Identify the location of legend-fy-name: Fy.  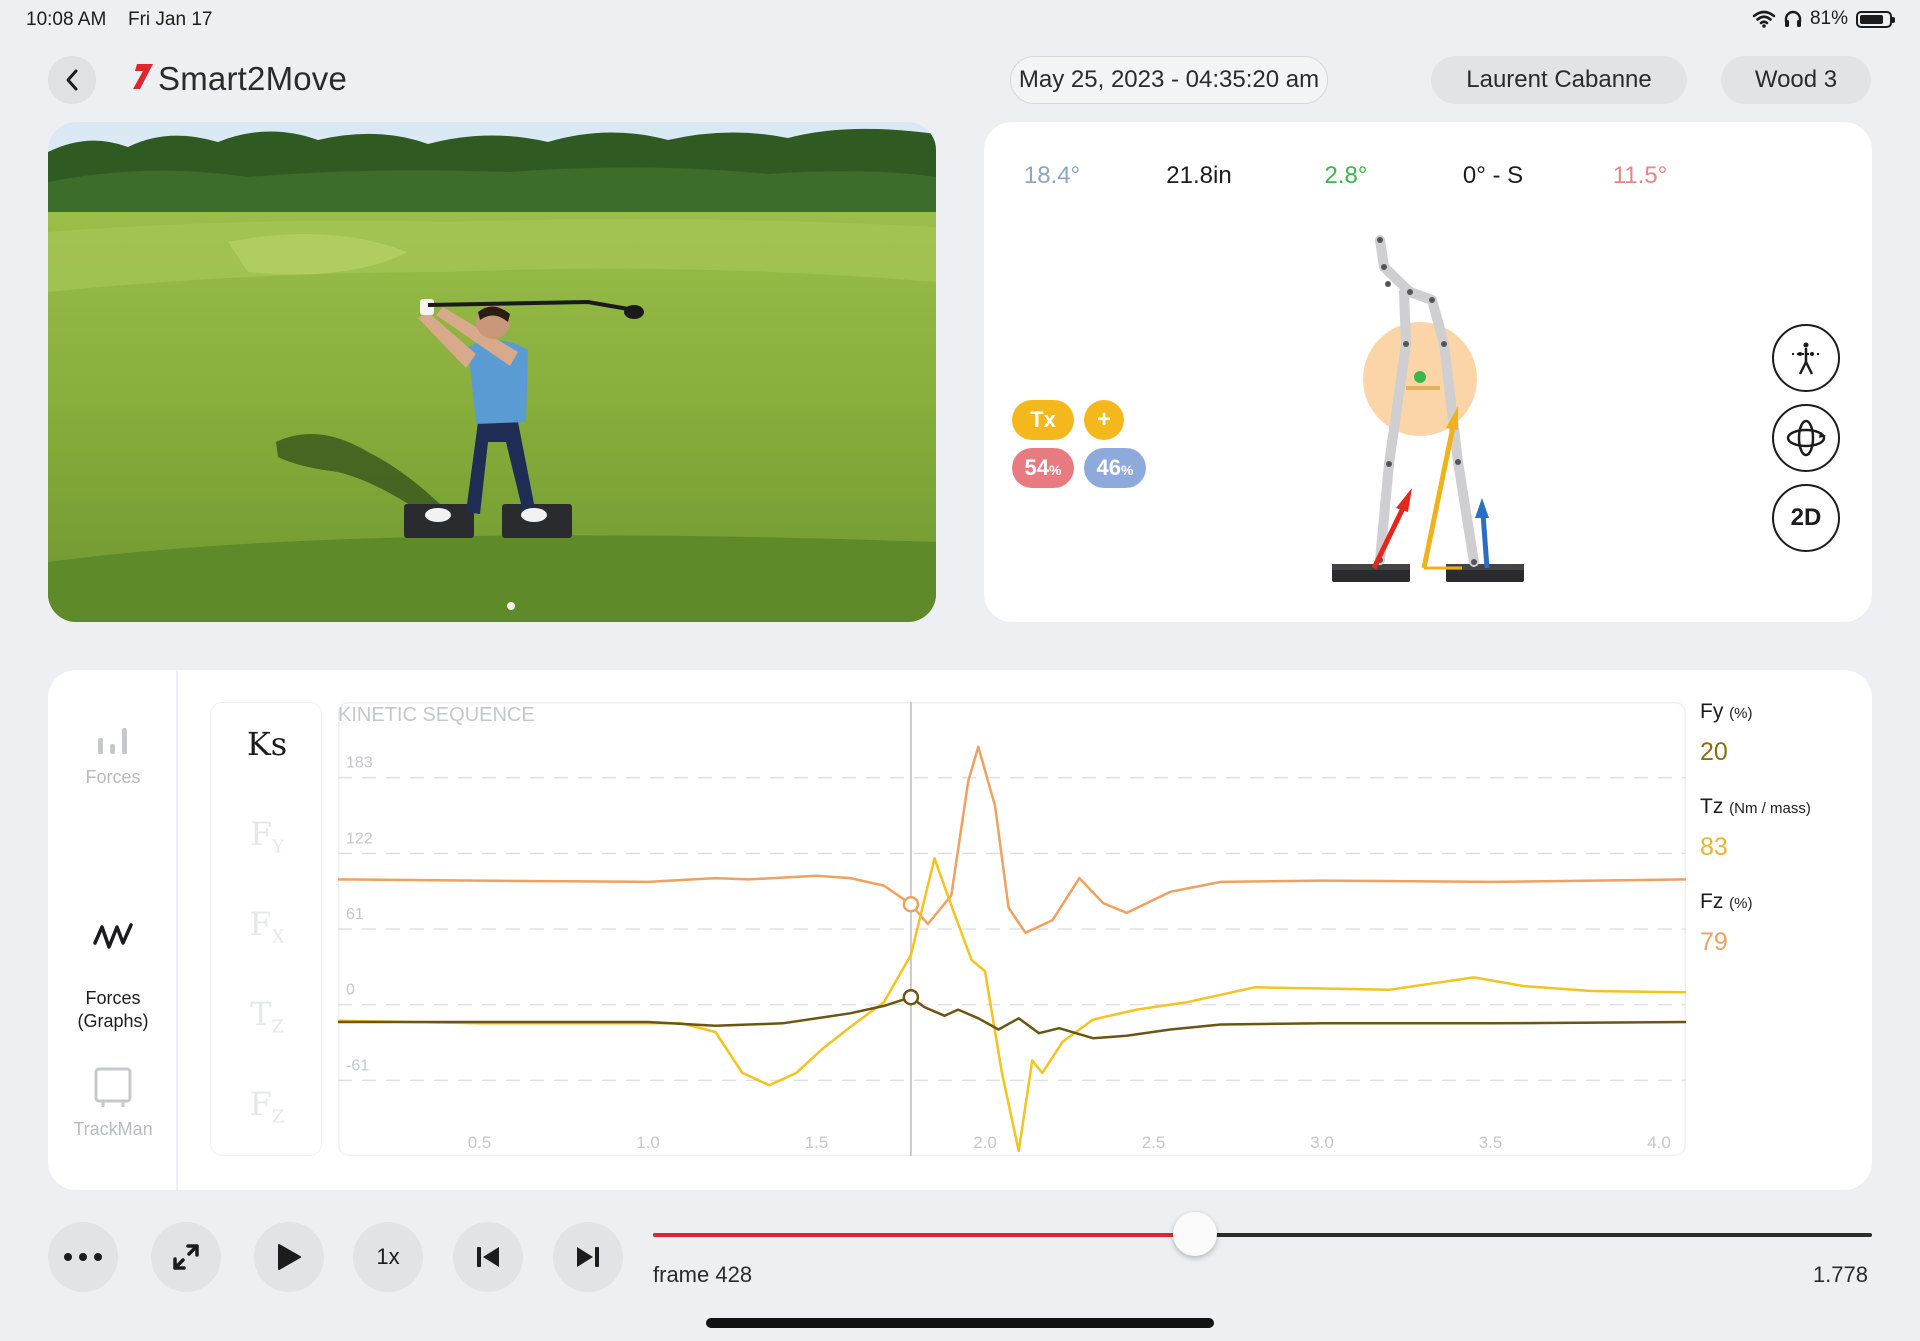
(1712, 711).